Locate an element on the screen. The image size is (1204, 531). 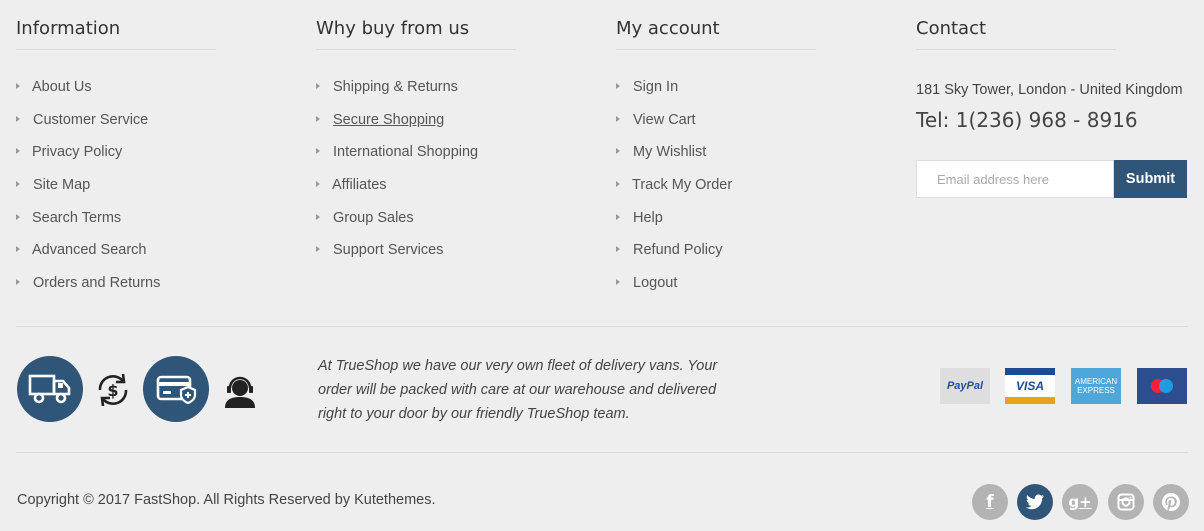
view-cart-link: View Cart is located at coordinates (664, 120).